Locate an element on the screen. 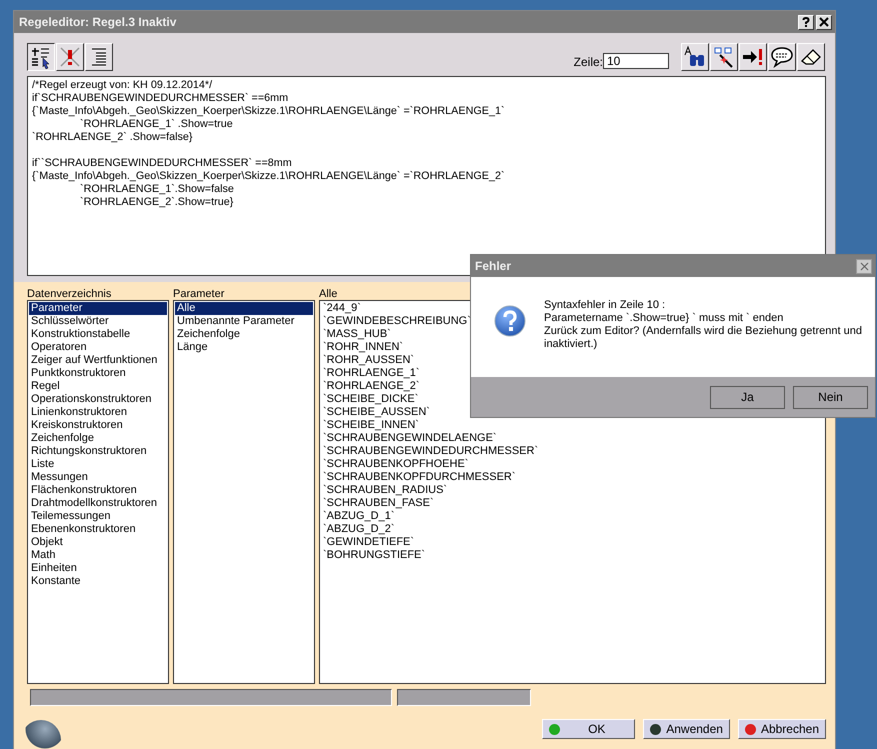 This screenshot has width=877, height=749. help-icon is located at coordinates (806, 22).